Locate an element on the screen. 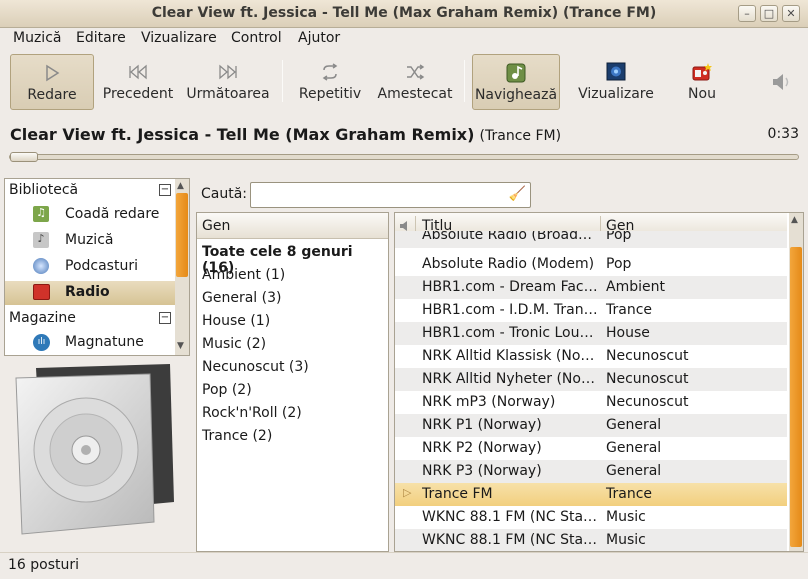 The image size is (808, 579). play-icon is located at coordinates (53, 73).